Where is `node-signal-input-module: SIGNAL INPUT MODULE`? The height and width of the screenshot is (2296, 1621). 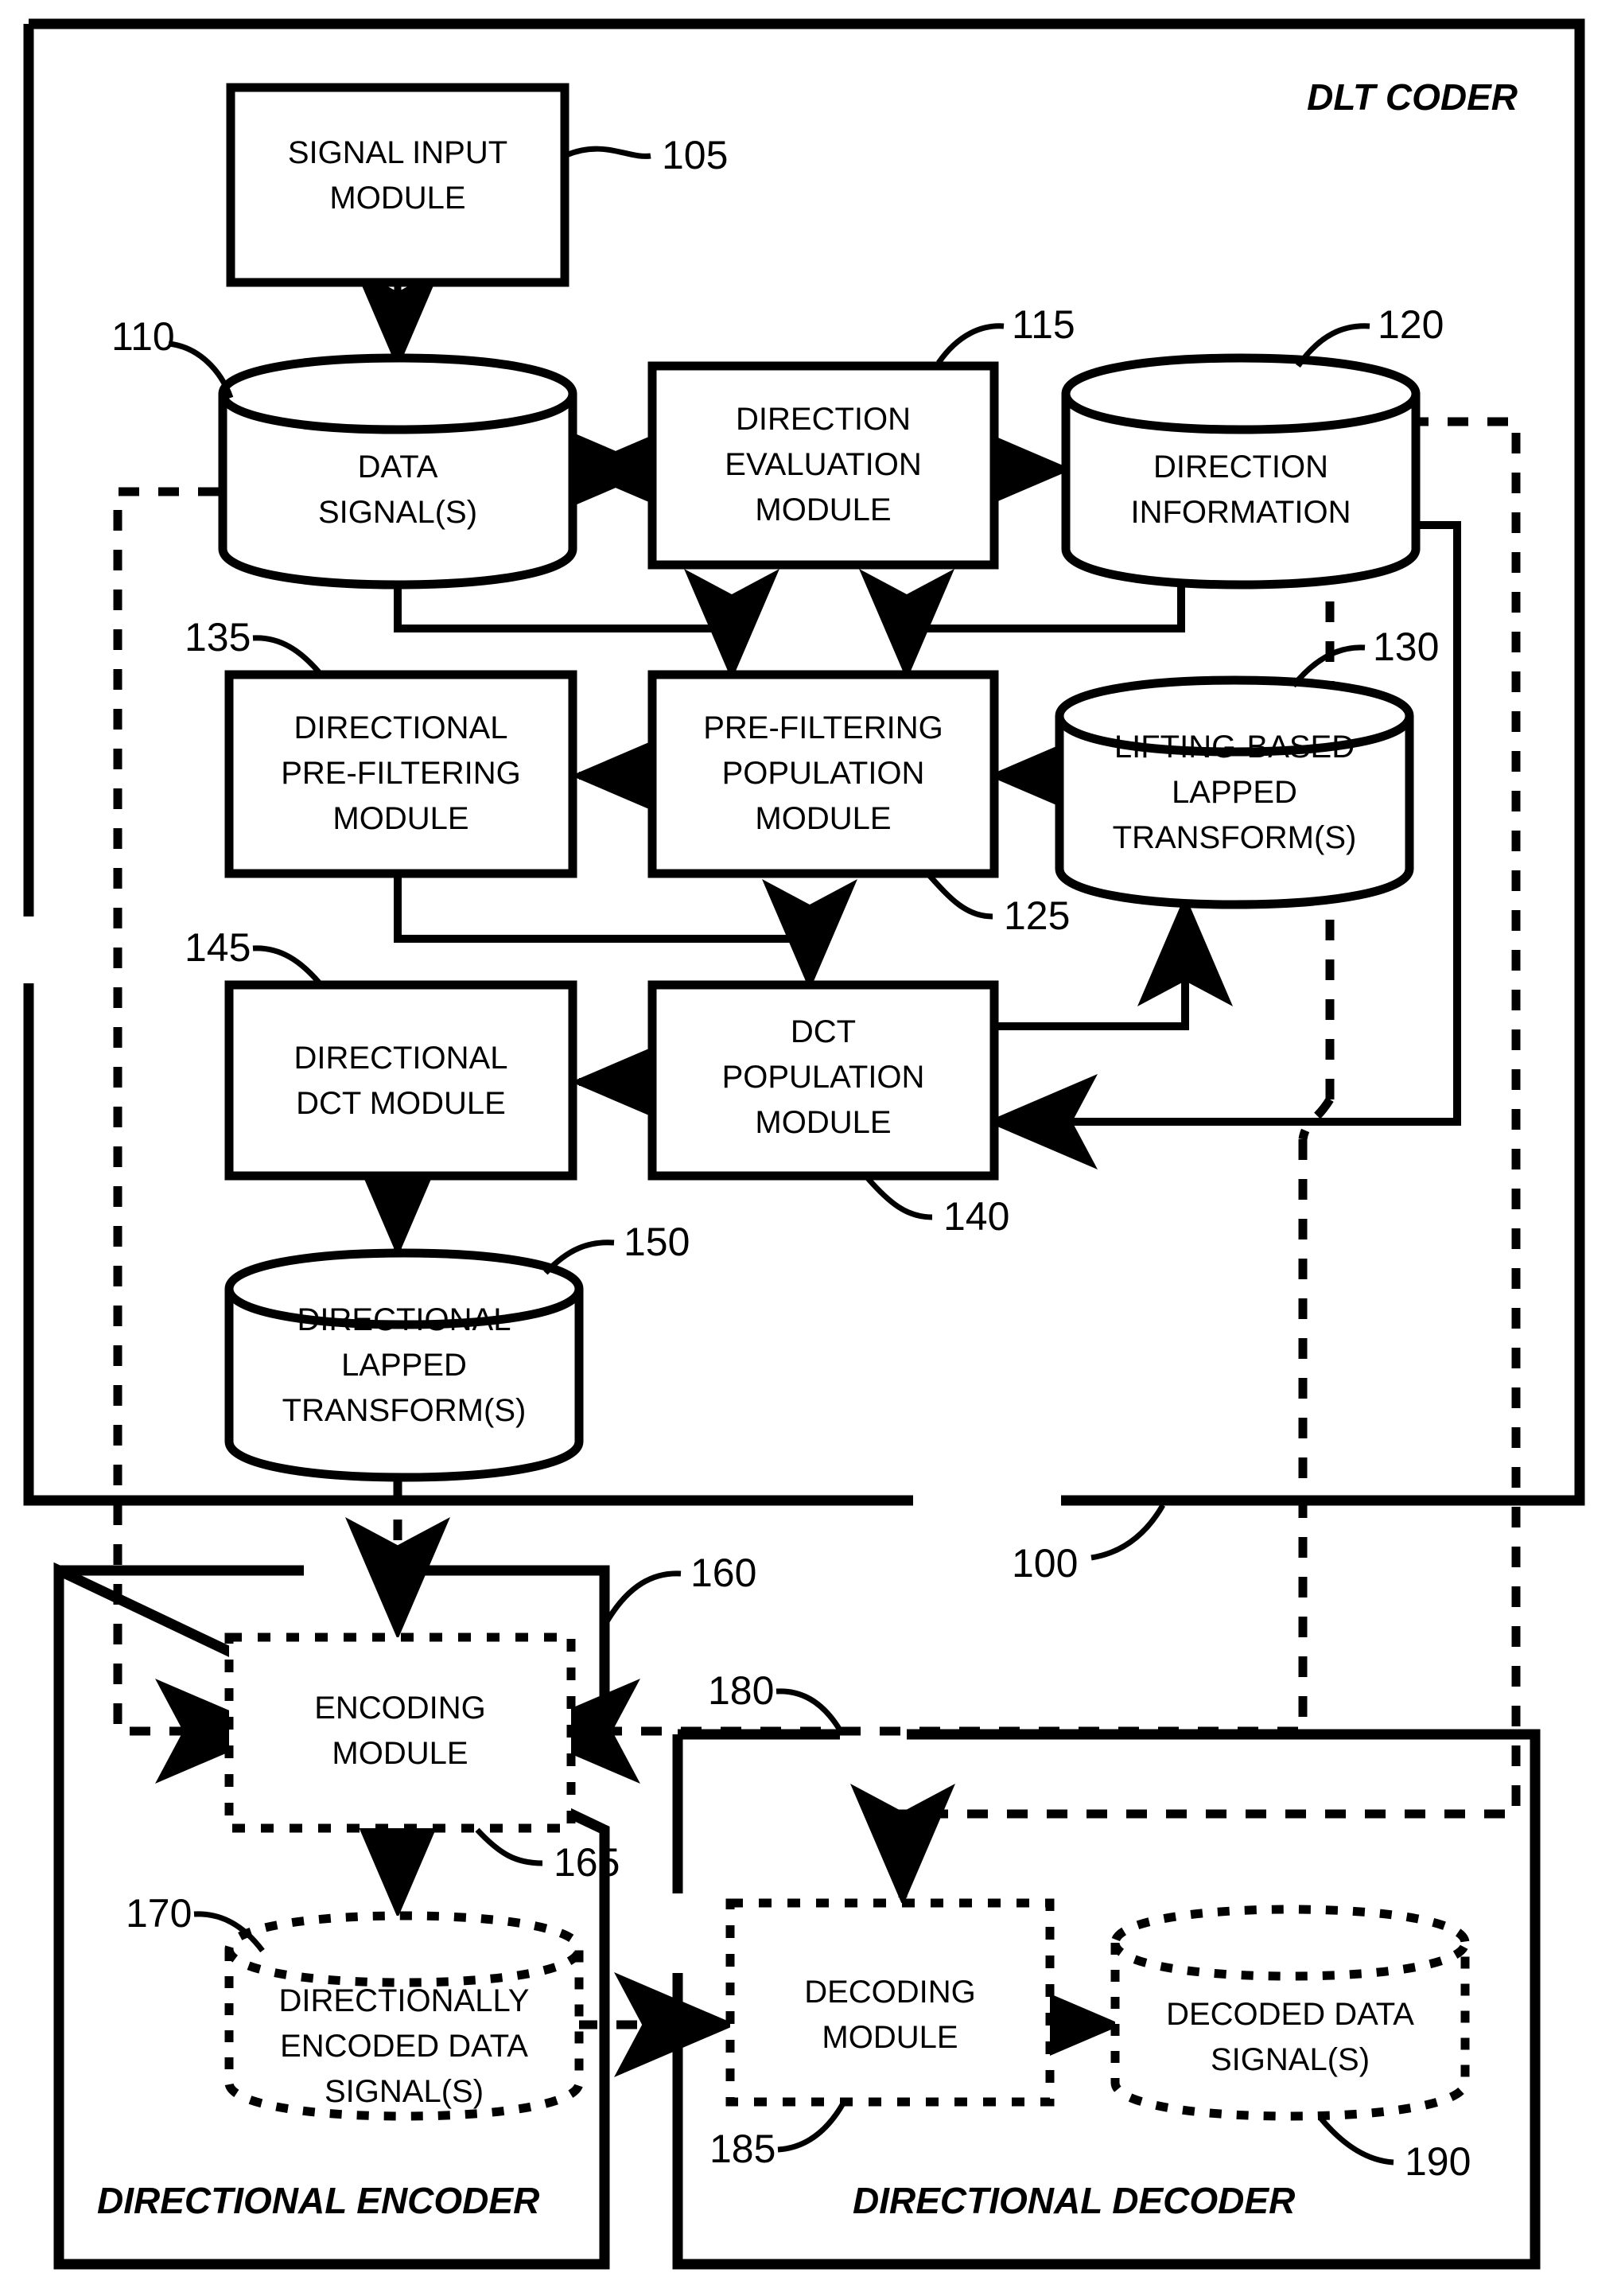 node-signal-input-module: SIGNAL INPUT MODULE is located at coordinates (397, 185).